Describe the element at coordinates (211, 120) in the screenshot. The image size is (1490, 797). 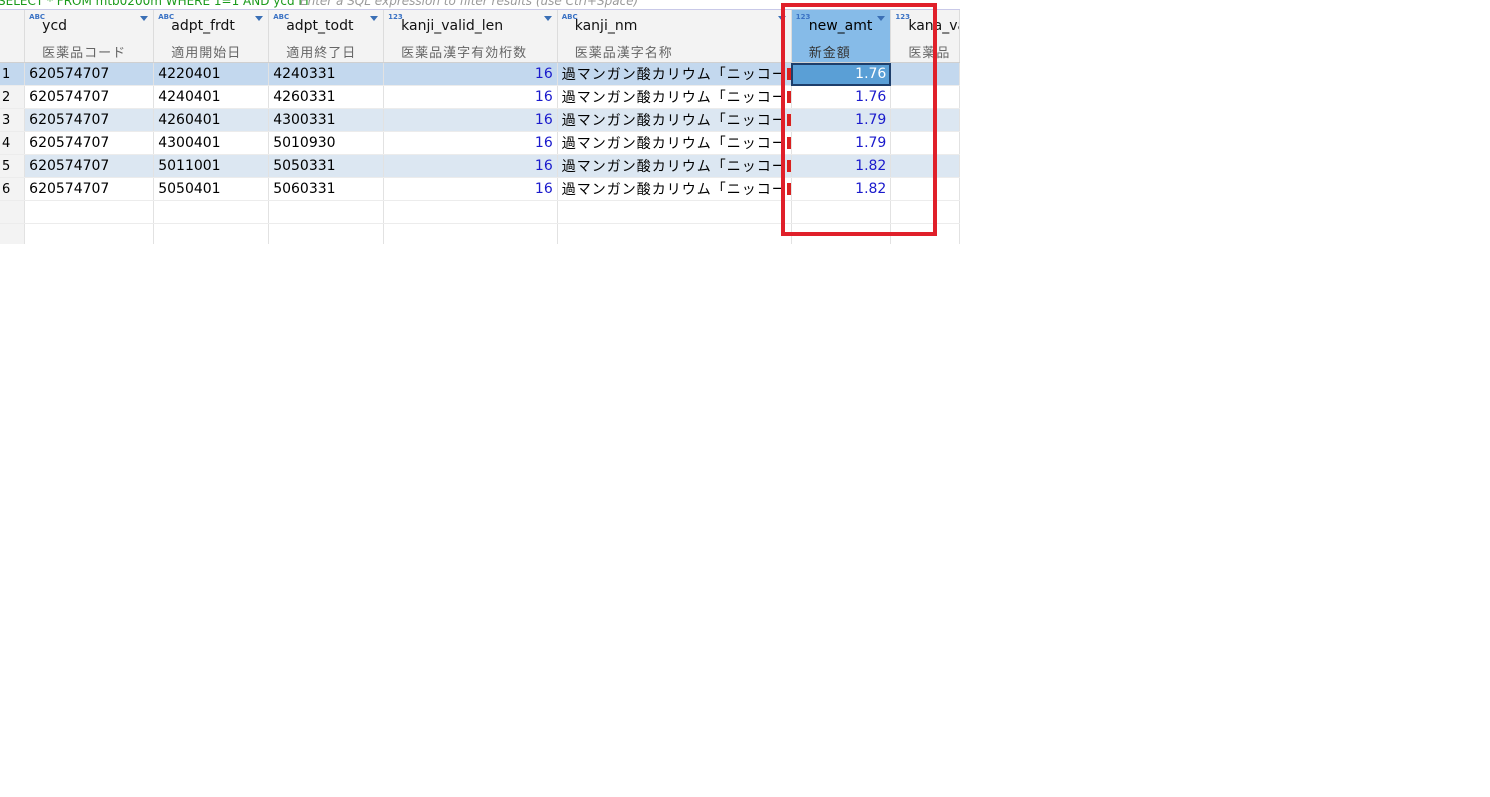
I see `cell-adpt-frdt: 4260401` at that location.